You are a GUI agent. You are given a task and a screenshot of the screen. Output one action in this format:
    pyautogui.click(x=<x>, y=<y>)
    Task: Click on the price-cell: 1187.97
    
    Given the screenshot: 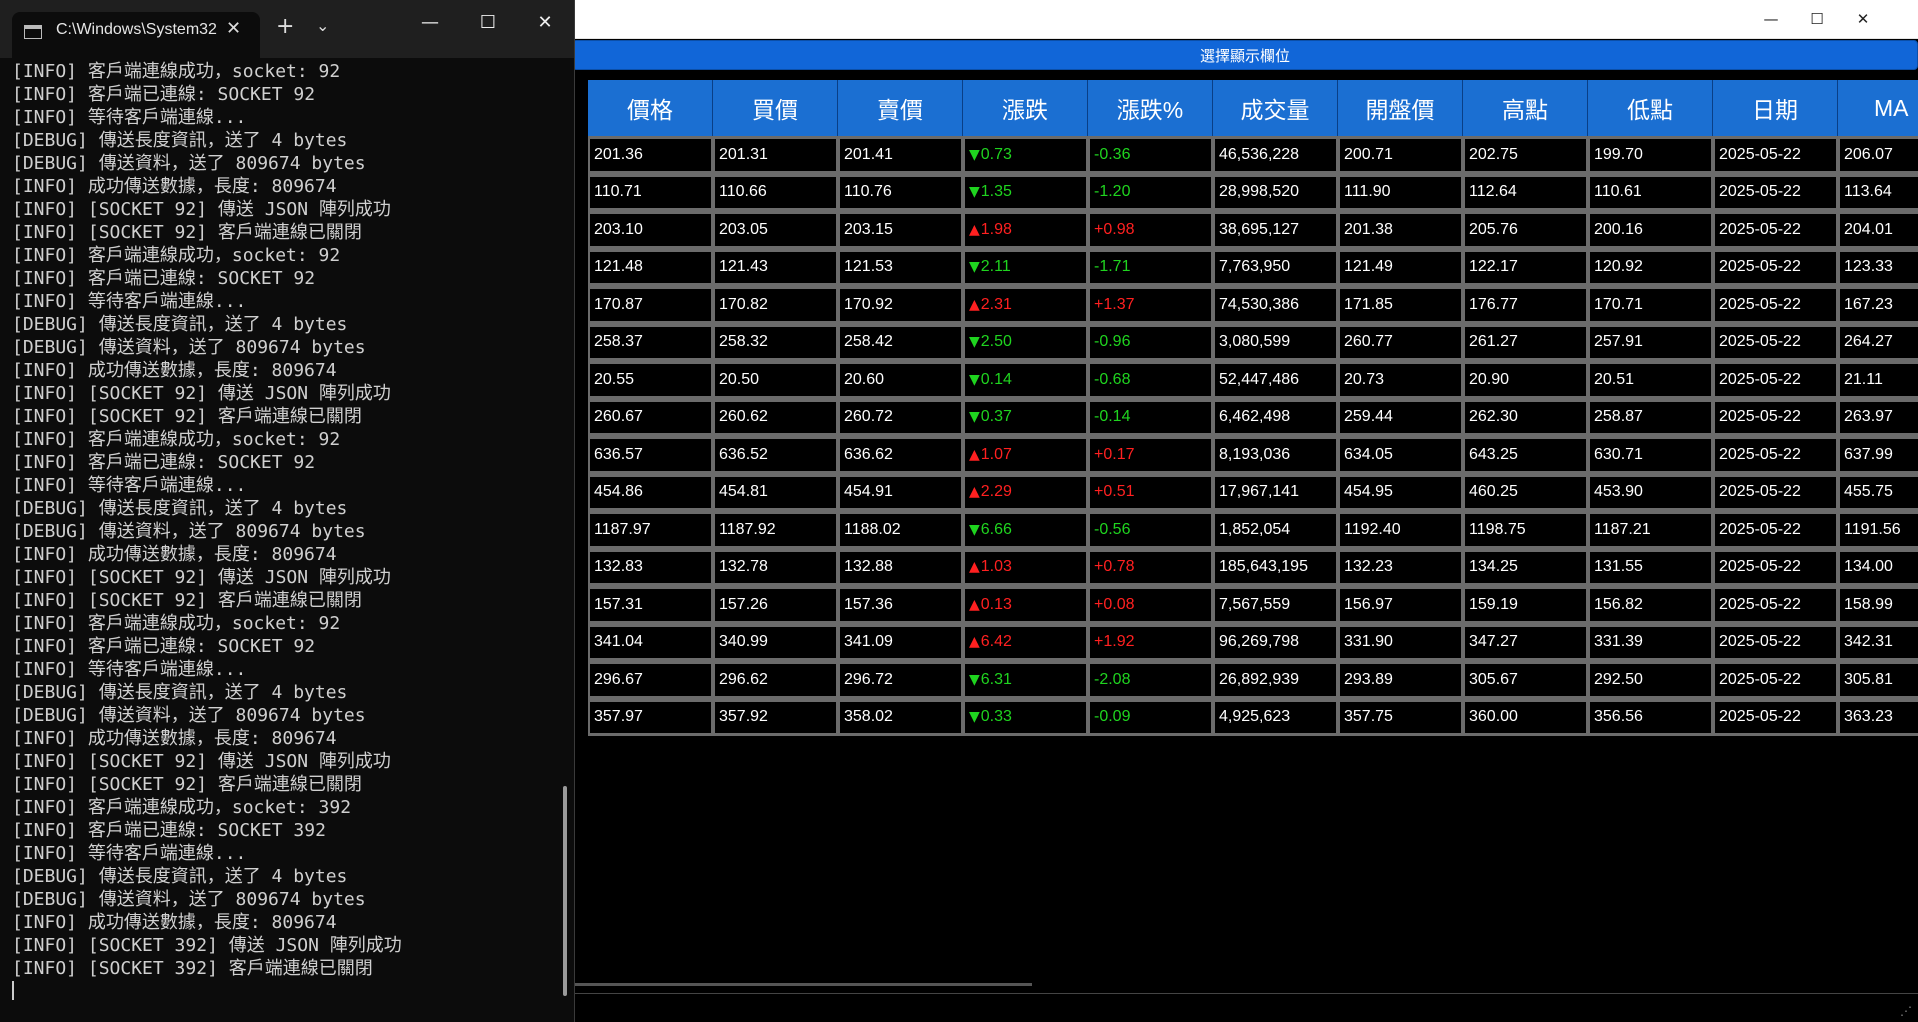 What is the action you would take?
    pyautogui.click(x=650, y=530)
    